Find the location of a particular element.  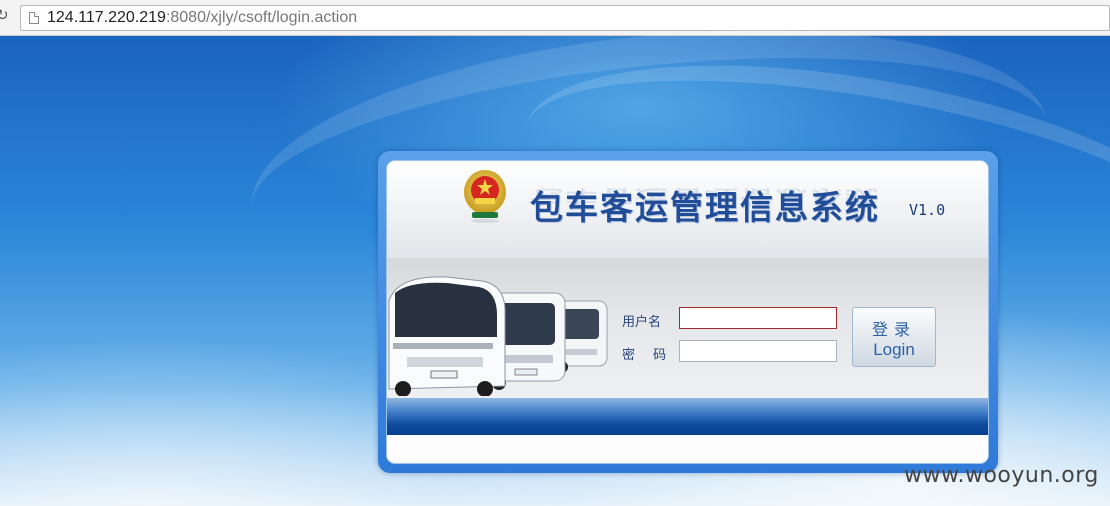

national-emblem-icon is located at coordinates (485, 196).